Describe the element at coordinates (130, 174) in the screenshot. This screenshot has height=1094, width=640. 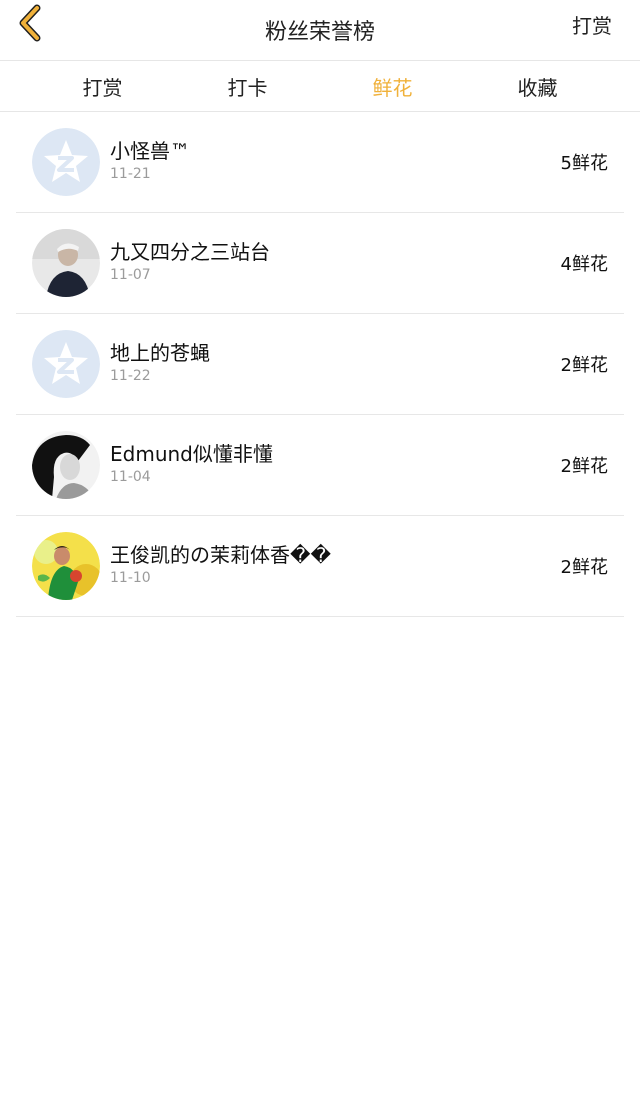
I see `date-label: 11-21` at that location.